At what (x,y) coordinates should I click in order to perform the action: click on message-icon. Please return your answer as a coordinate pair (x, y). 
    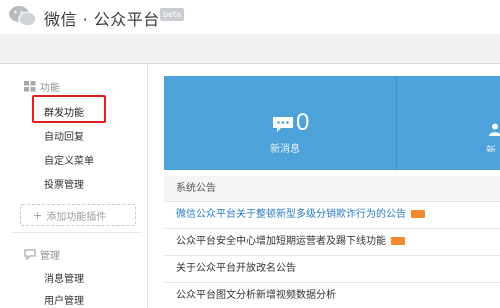
    Looking at the image, I should click on (283, 124).